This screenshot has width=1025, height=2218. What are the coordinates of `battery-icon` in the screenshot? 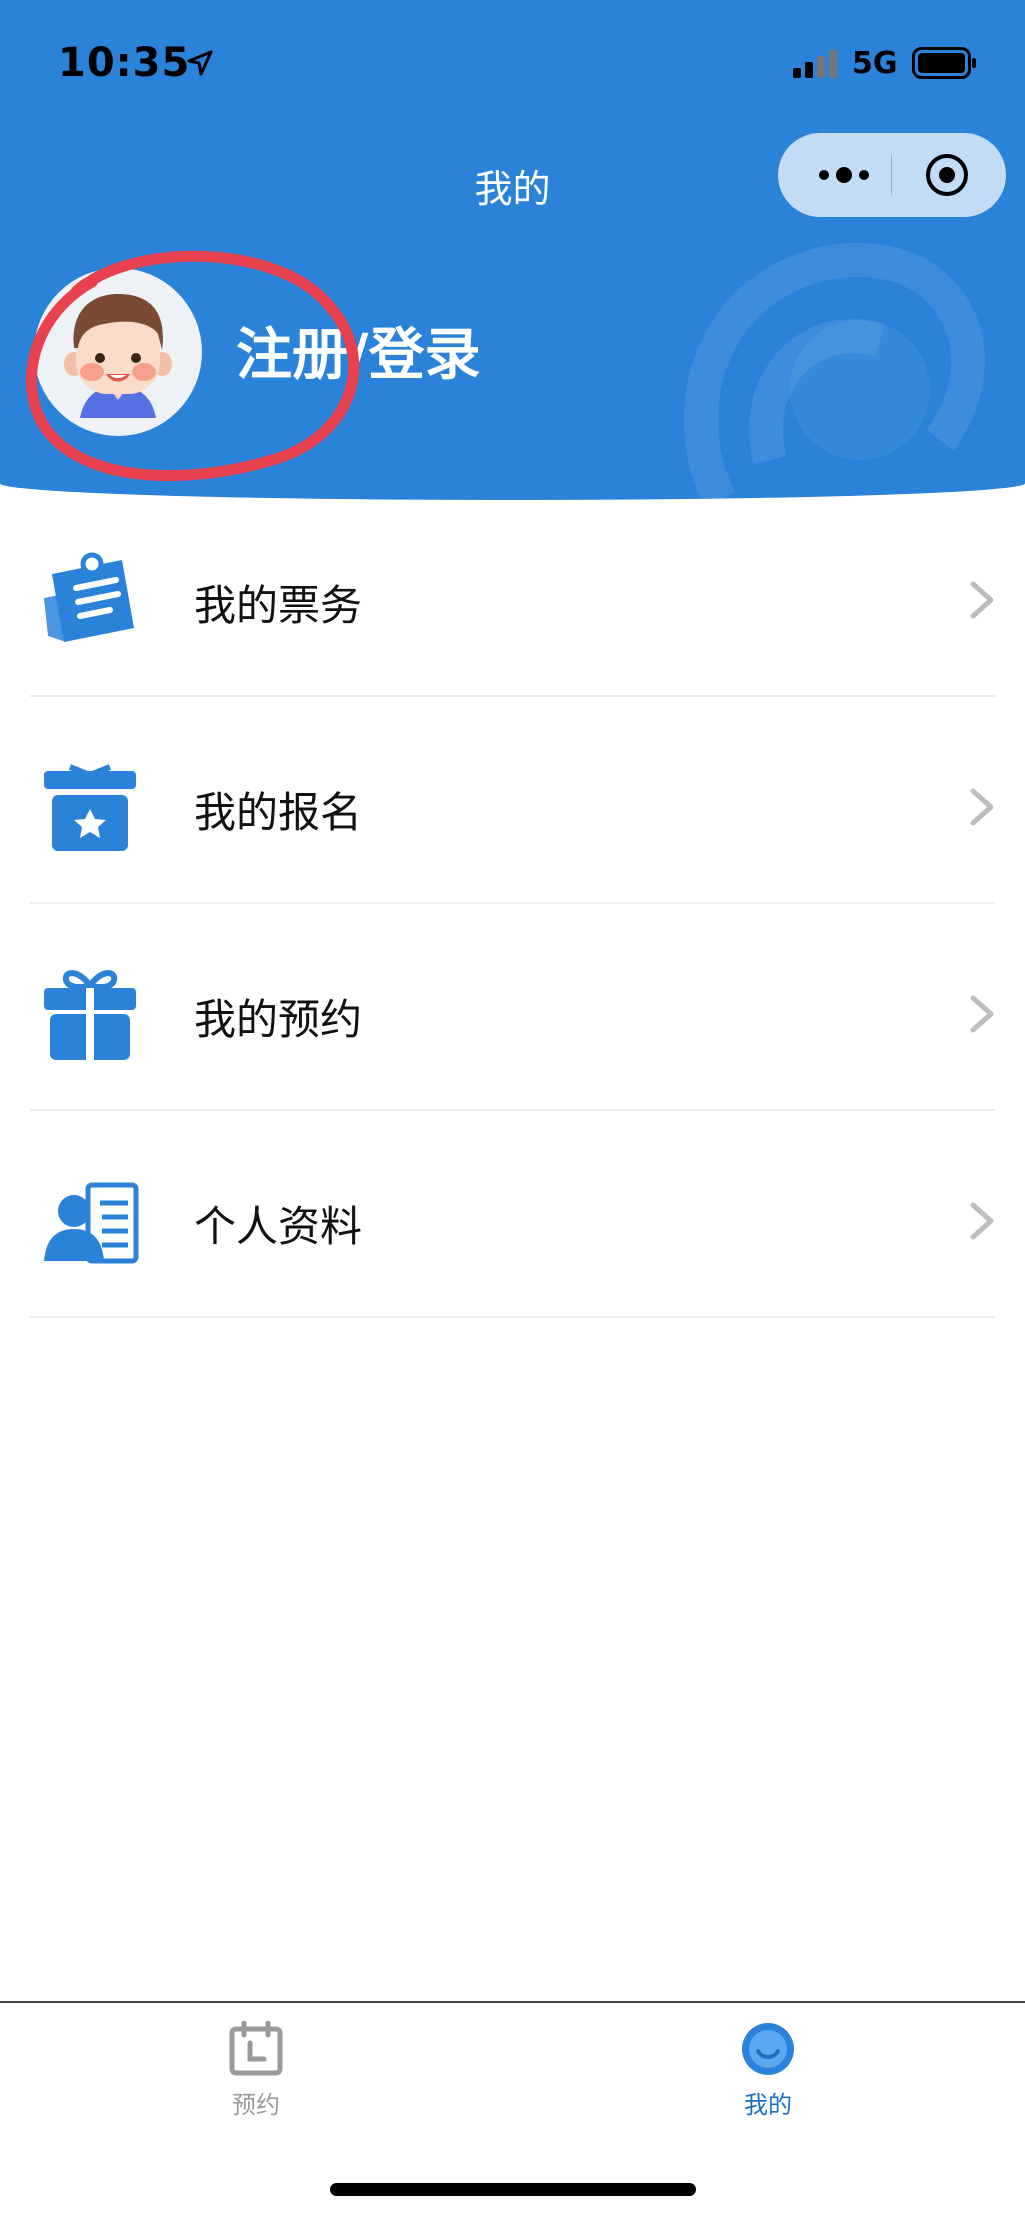 It's located at (944, 63).